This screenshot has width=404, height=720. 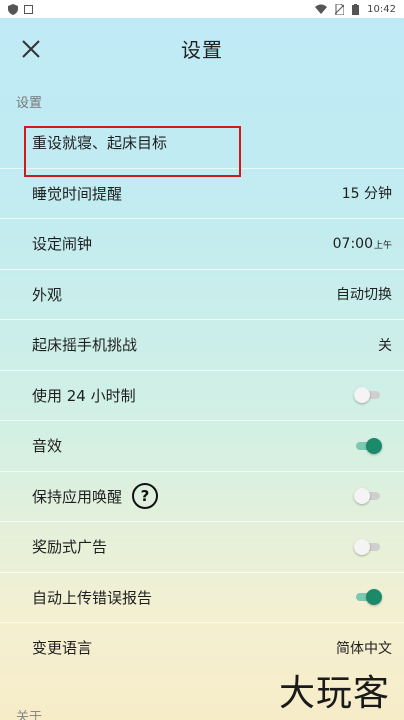 What do you see at coordinates (77, 496) in the screenshot?
I see `setting-label: 保持应用唤醒` at bounding box center [77, 496].